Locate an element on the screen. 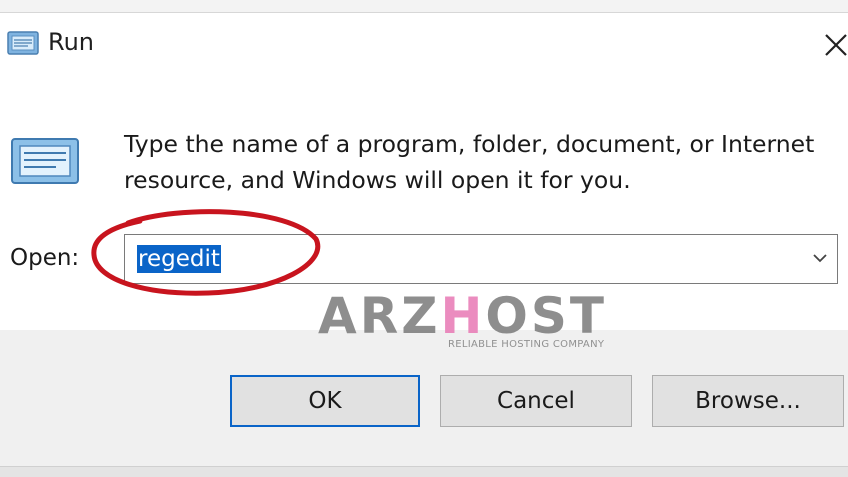  close-button is located at coordinates (829, 43).